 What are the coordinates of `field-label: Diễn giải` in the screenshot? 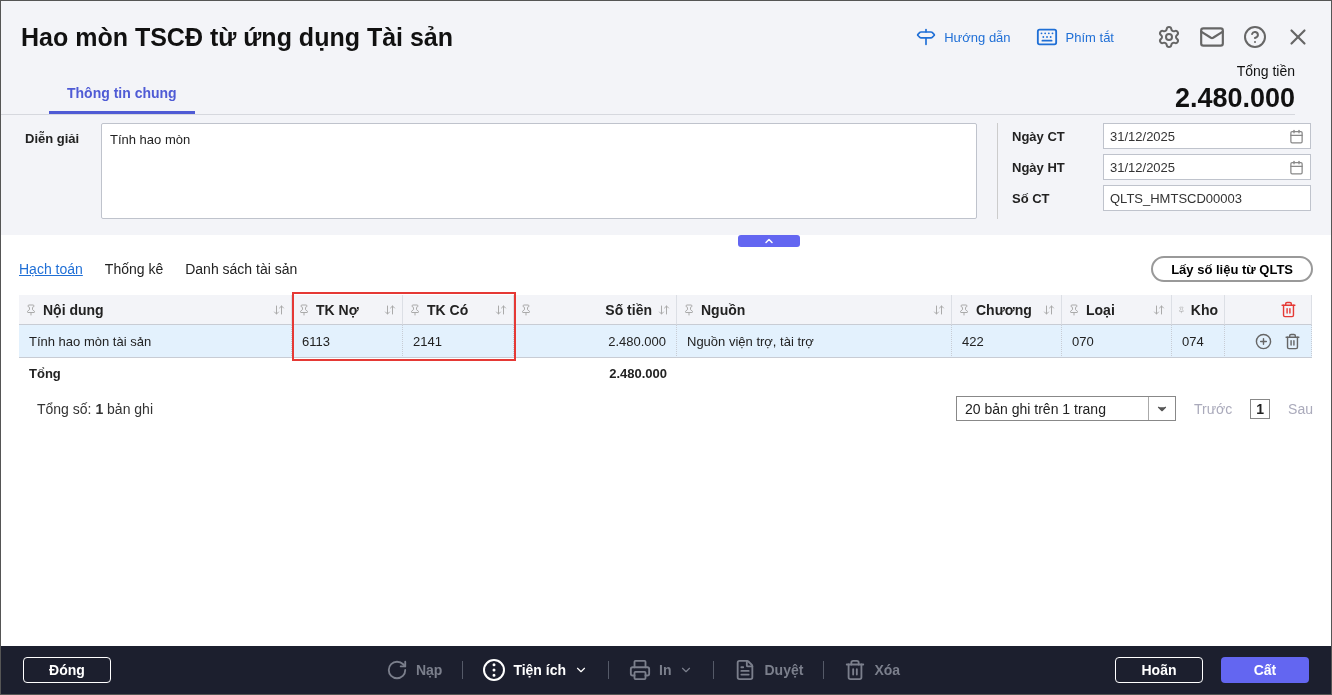 It's located at (53, 139).